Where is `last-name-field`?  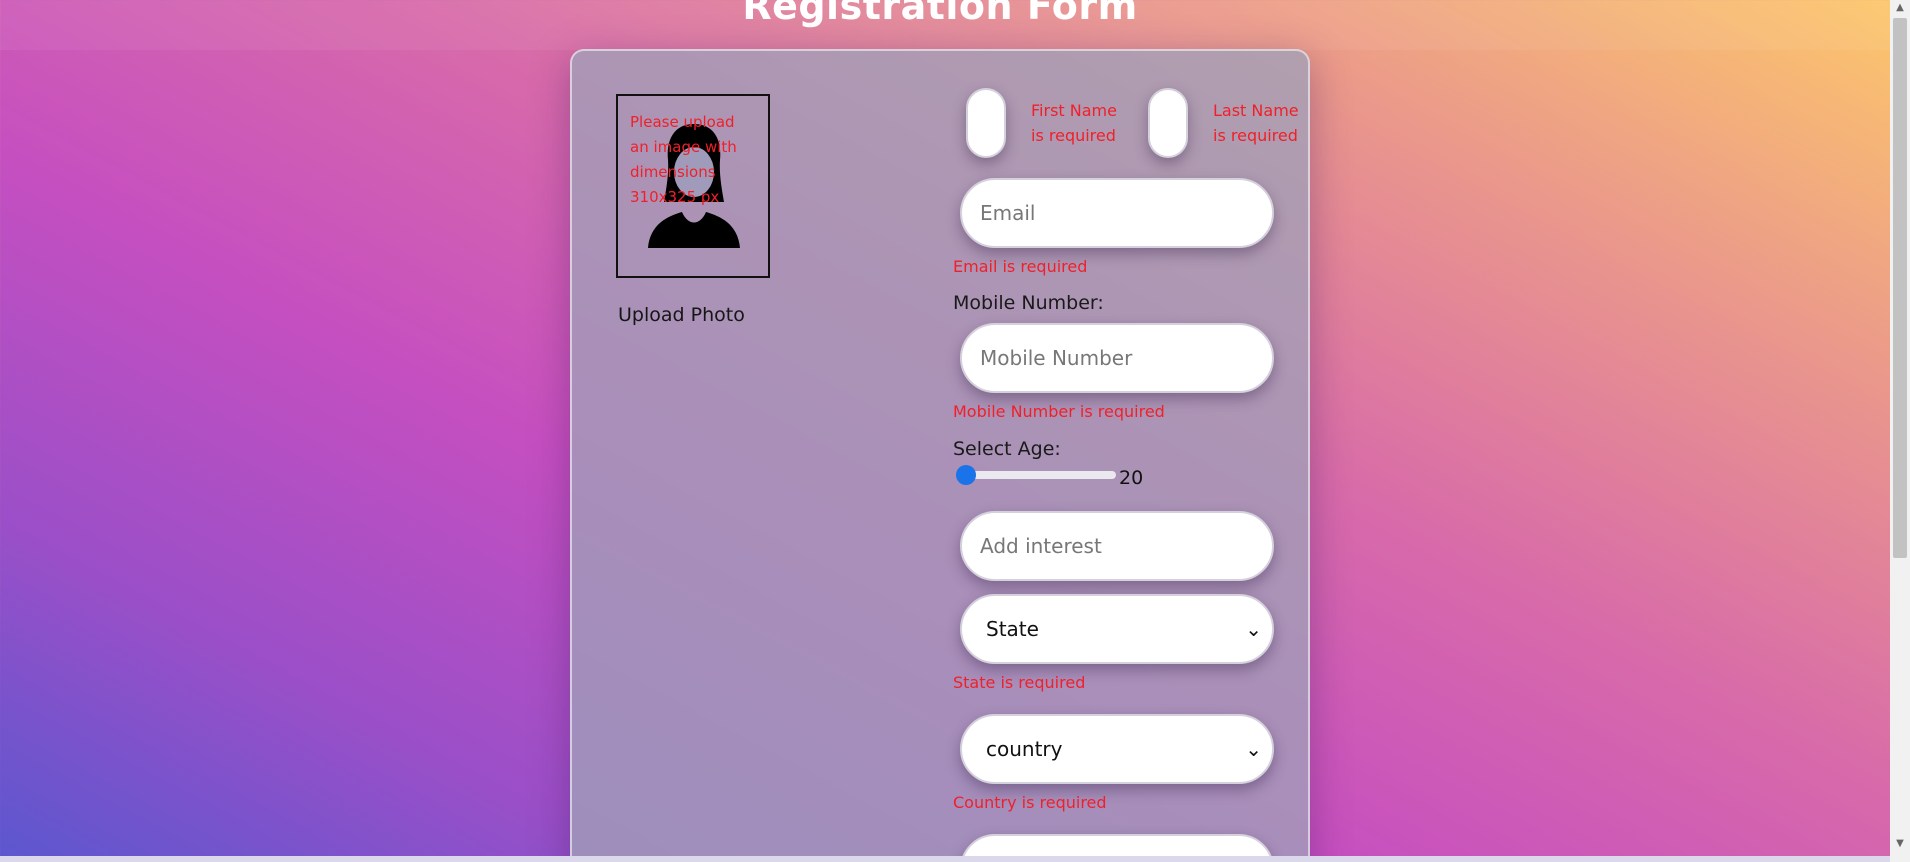
last-name-field is located at coordinates (1168, 123).